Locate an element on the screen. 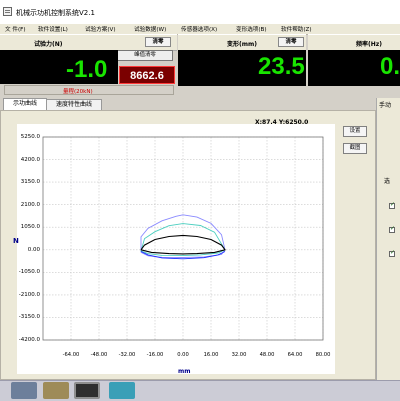 This screenshot has width=400, height=401. menu-sensor-options: 传感器选项(X) is located at coordinates (199, 29).